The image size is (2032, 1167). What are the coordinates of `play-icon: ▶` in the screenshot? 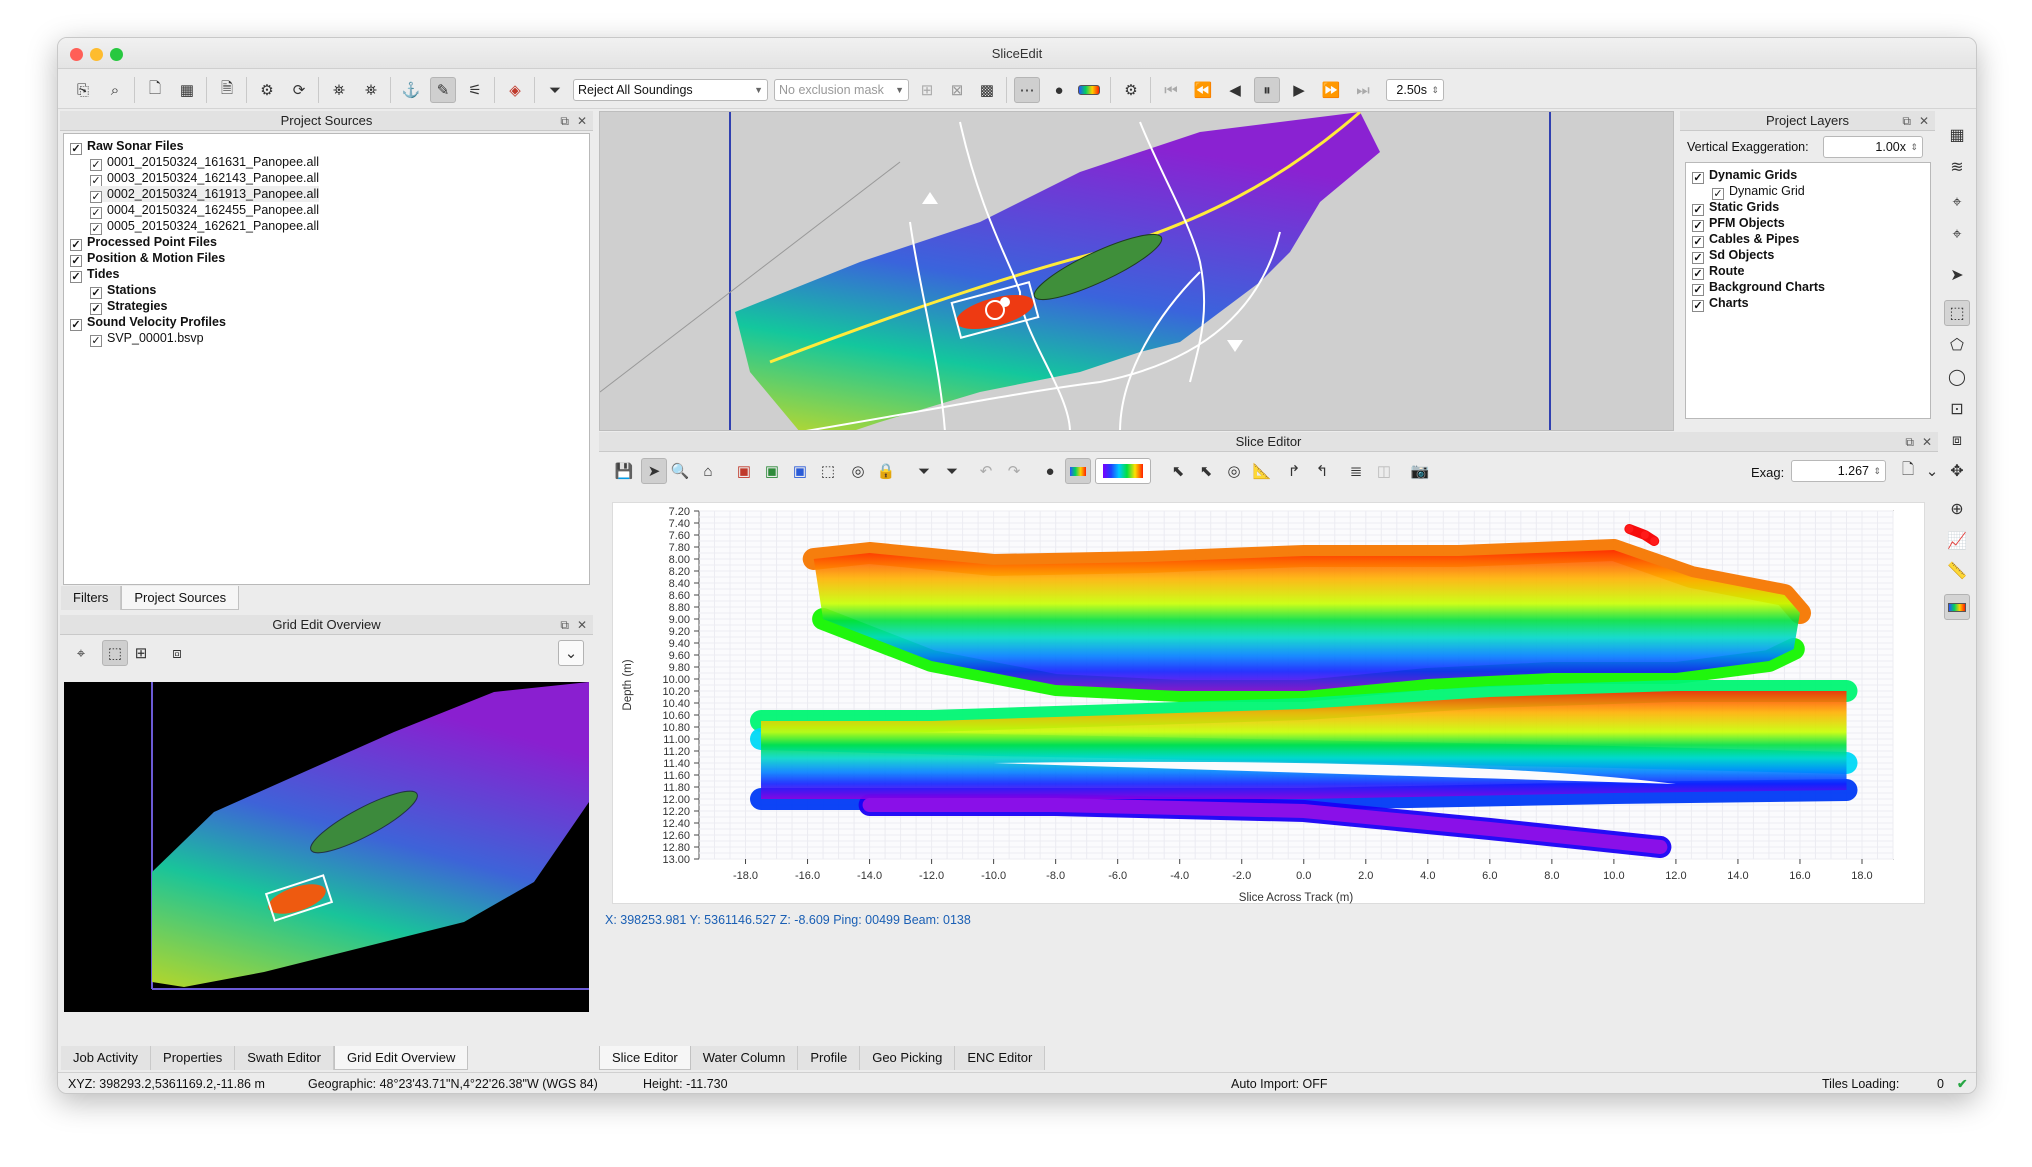 It's located at (1299, 90).